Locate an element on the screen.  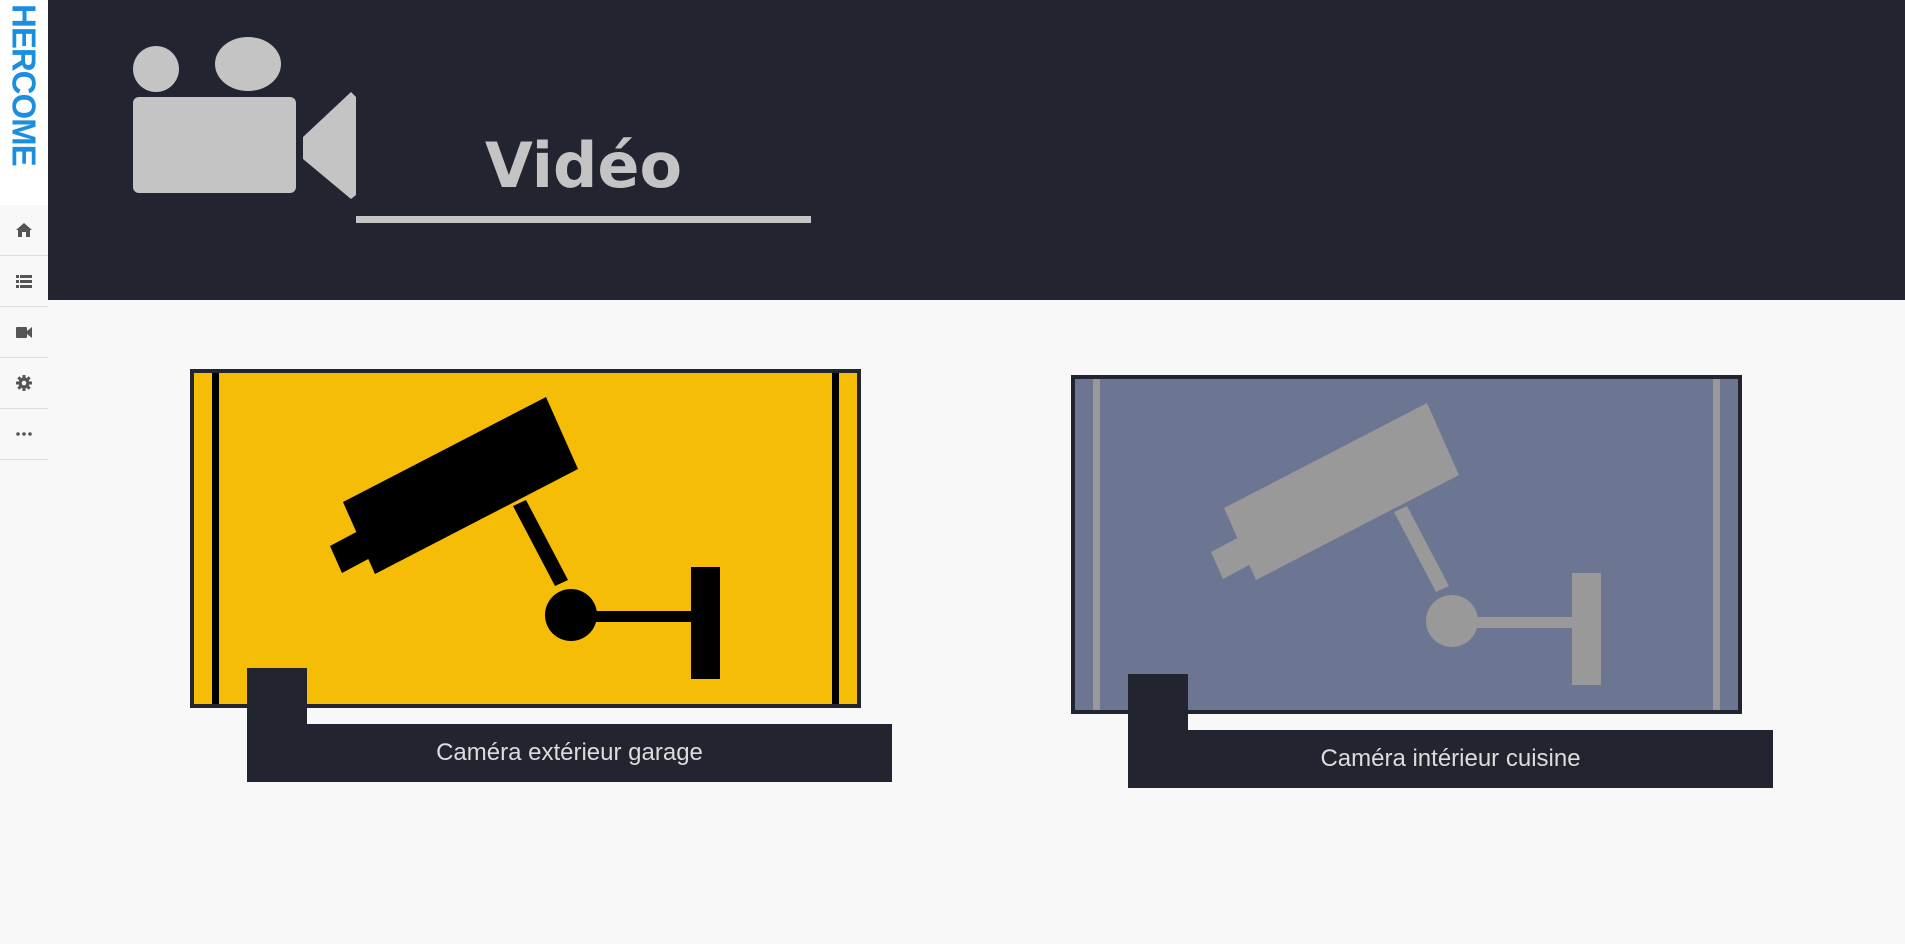
more-icon is located at coordinates (24, 434).